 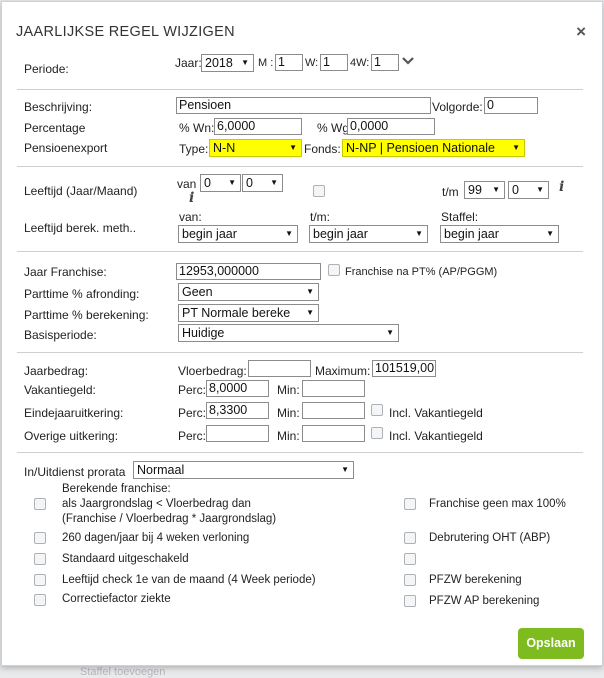 I want to click on wn-input: 6,0000, so click(x=258, y=126).